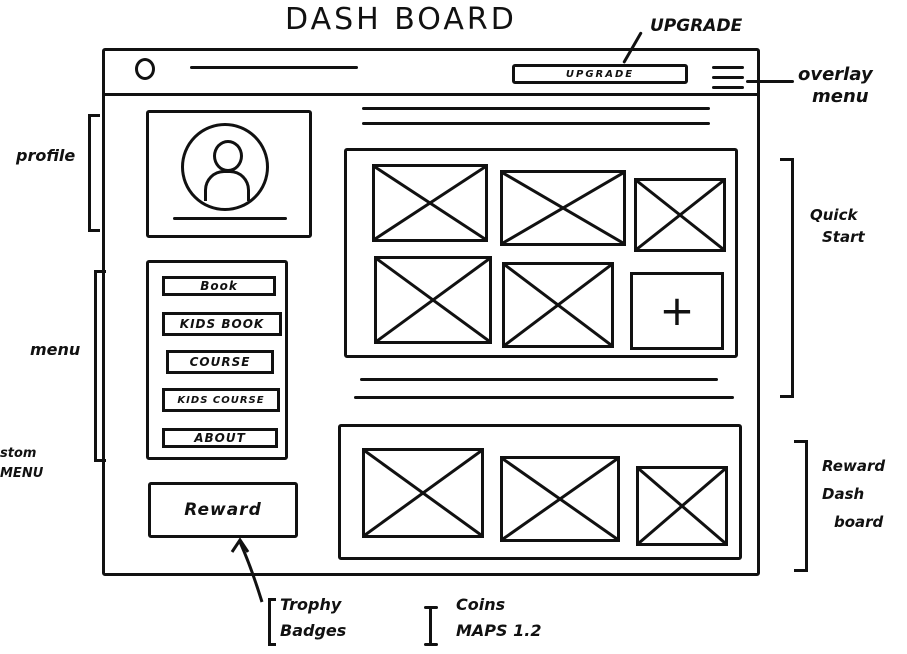 Image resolution: width=907 pixels, height=654 pixels. Describe the element at coordinates (55, 349) in the screenshot. I see `annotation-menu: menu` at that location.